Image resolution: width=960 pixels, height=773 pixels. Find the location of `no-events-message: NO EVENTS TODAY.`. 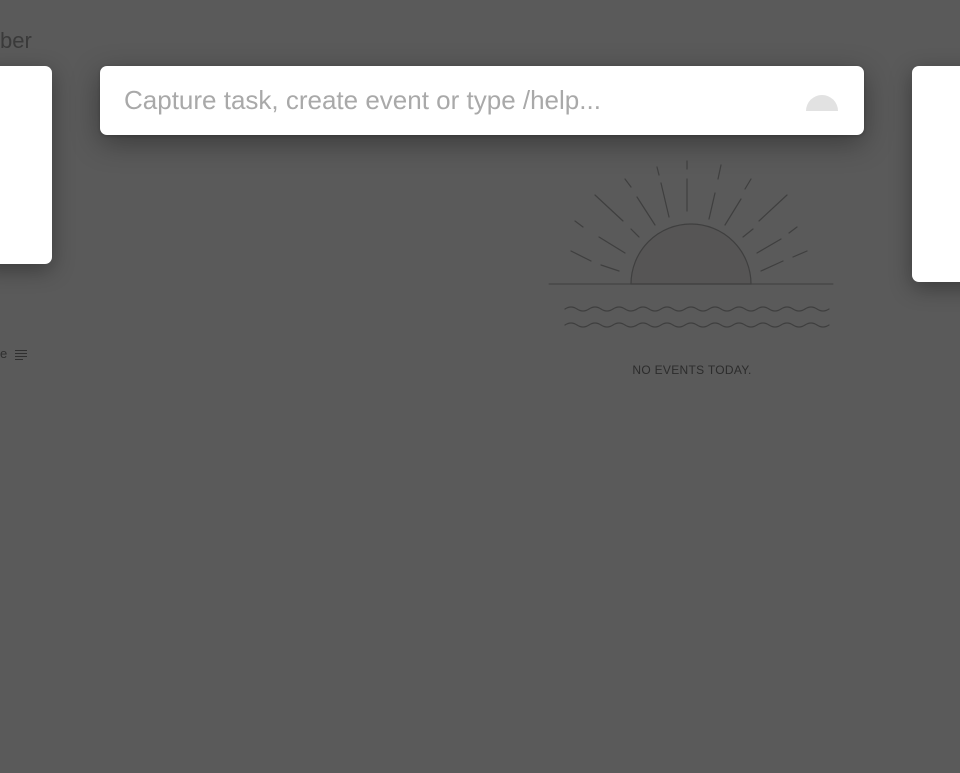

no-events-message: NO EVENTS TODAY. is located at coordinates (692, 370).